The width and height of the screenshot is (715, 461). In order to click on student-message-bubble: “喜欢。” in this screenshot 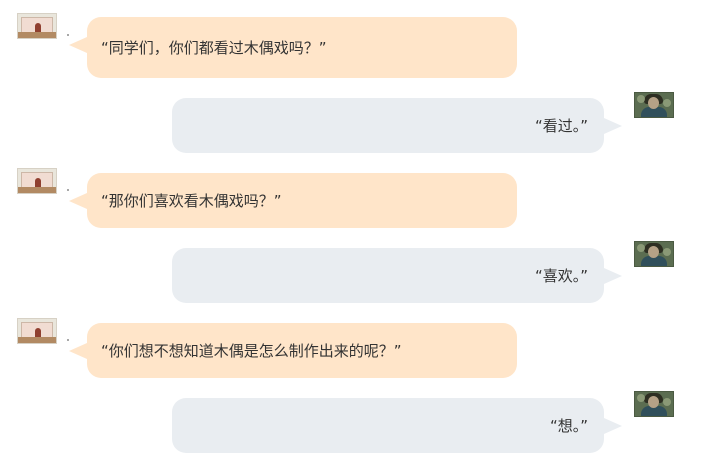, I will do `click(397, 275)`.